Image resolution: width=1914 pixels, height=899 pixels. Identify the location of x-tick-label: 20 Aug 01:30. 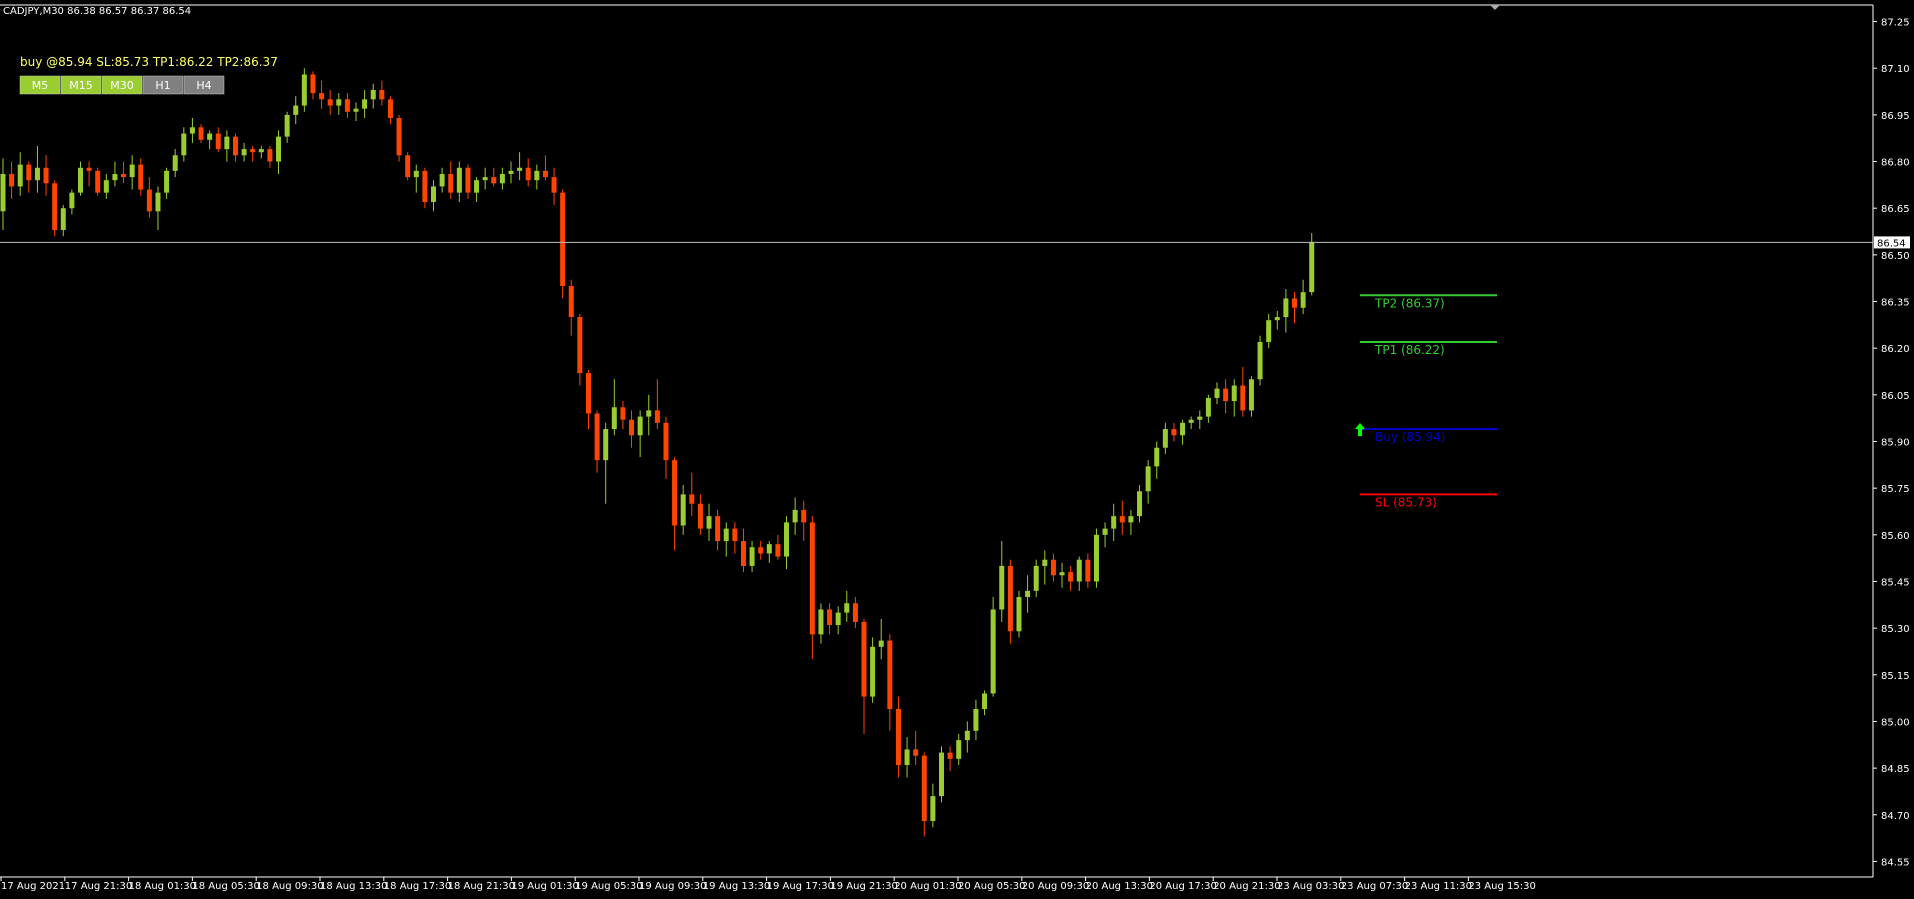
(927, 886).